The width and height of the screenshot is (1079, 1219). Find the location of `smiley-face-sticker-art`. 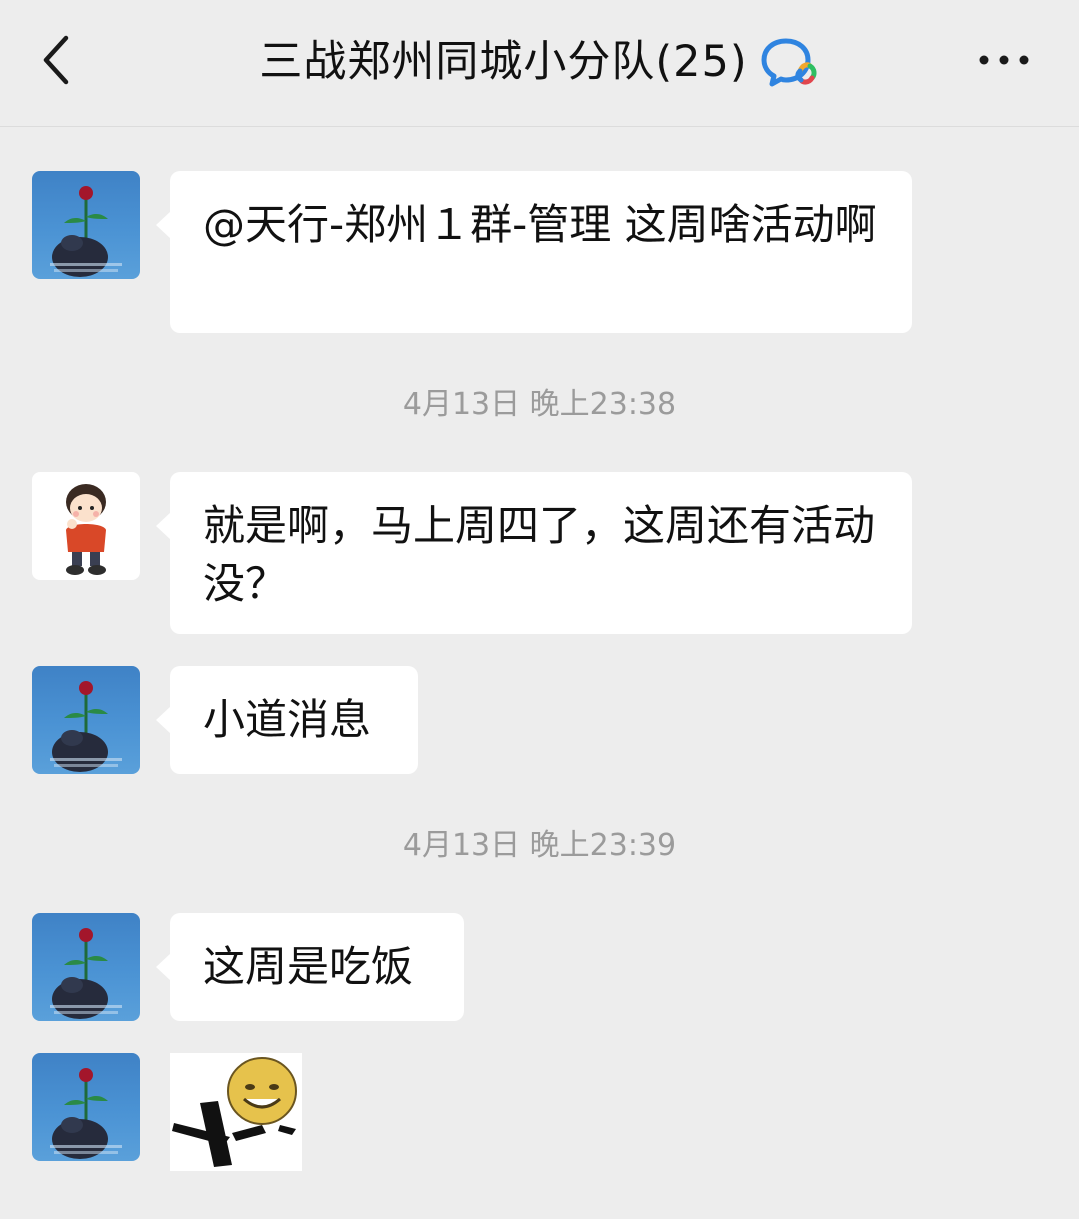

smiley-face-sticker-art is located at coordinates (234, 1112).